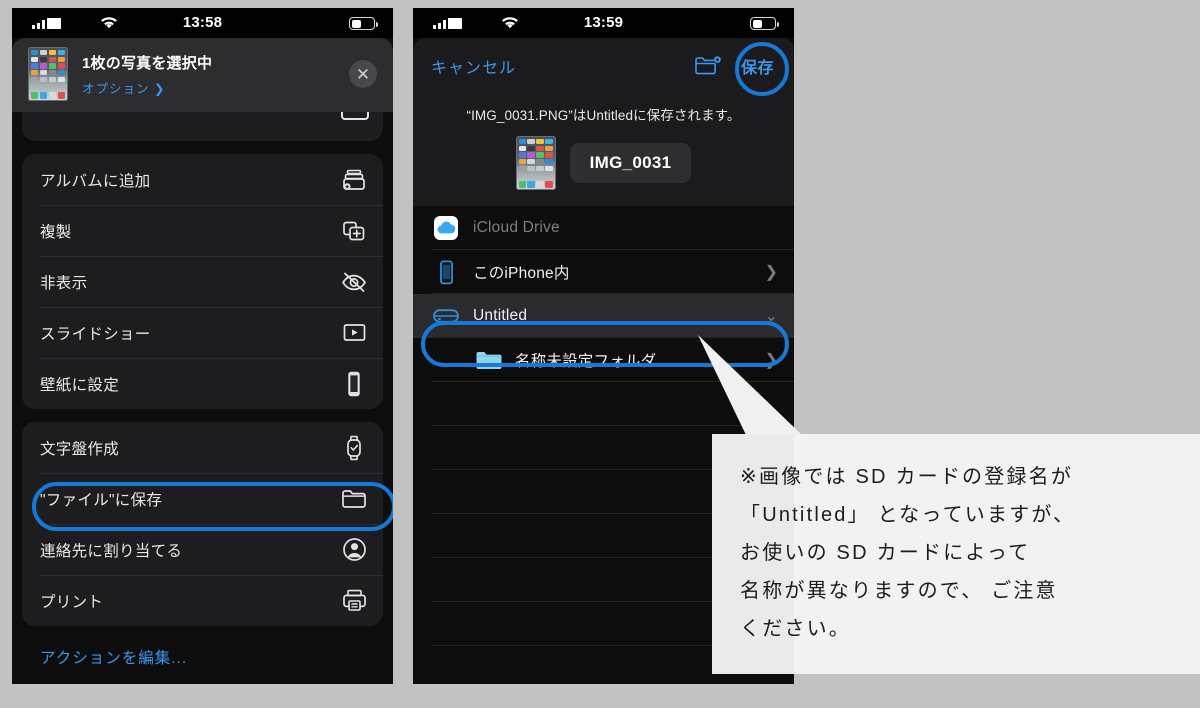 The height and width of the screenshot is (708, 1200). Describe the element at coordinates (202, 230) in the screenshot. I see `menu-item-duplicate: 複製` at that location.